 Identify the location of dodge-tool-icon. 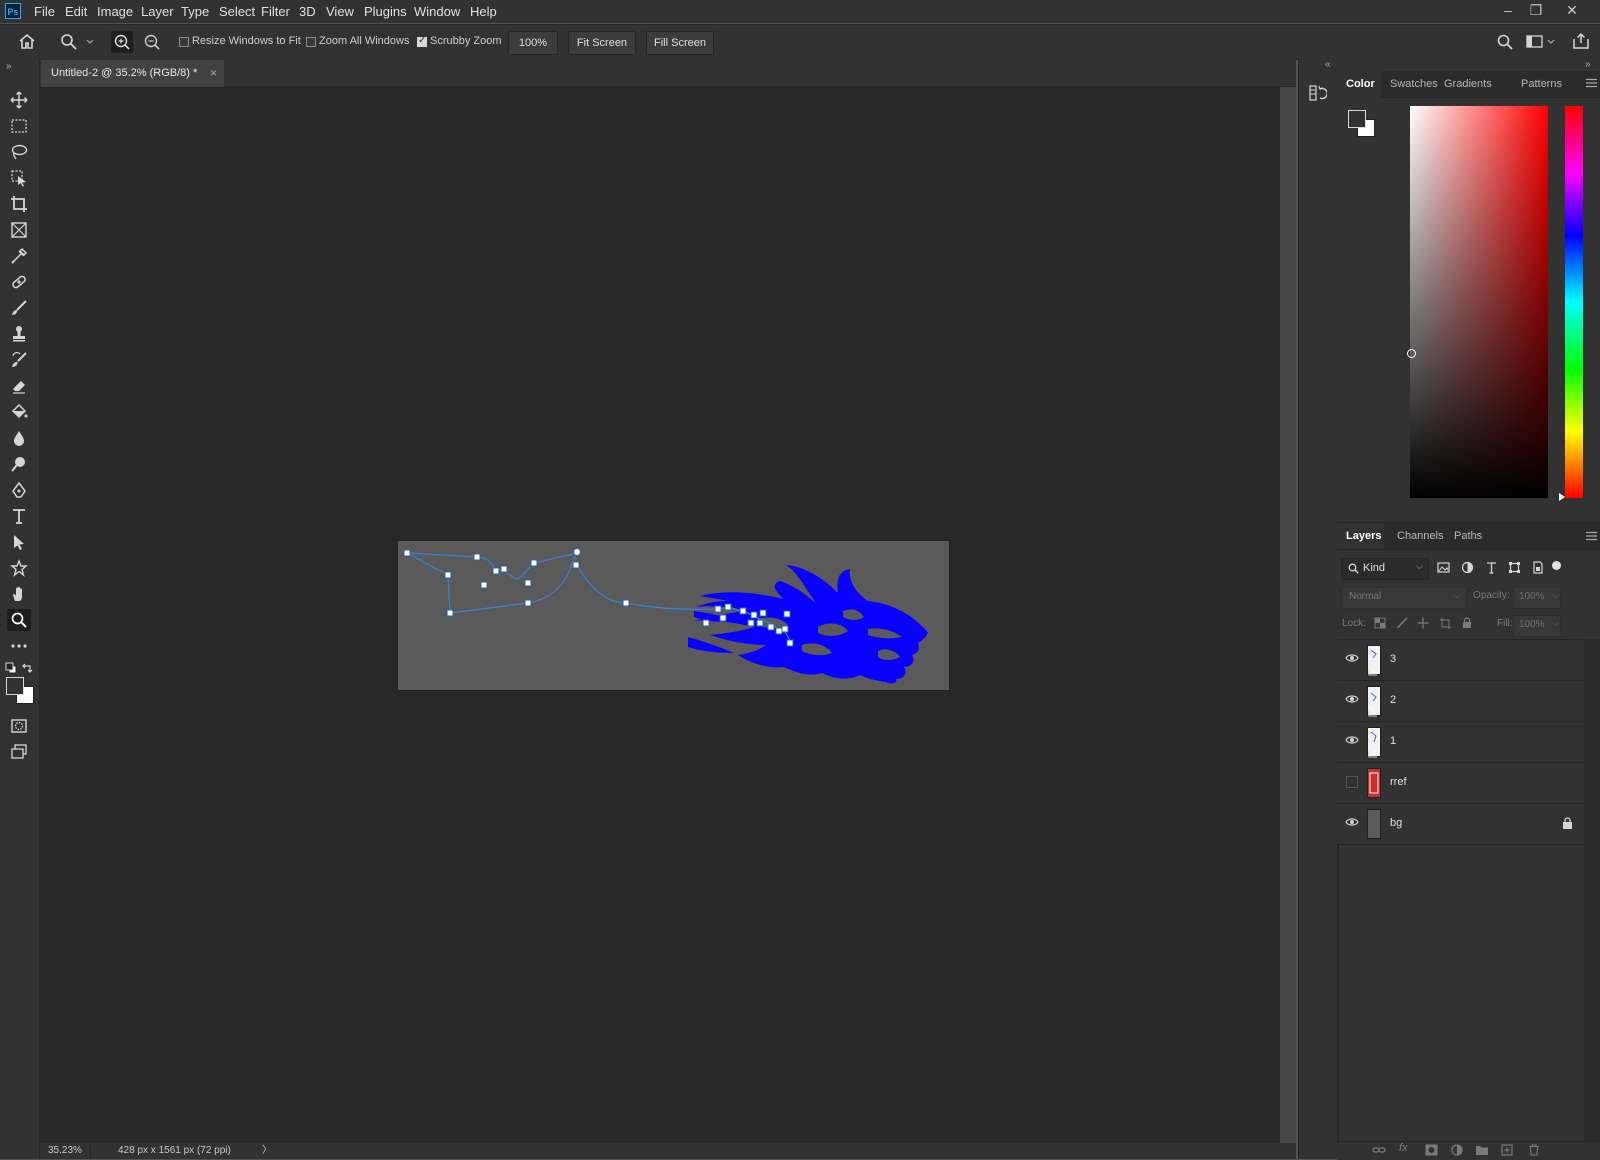
(19, 464).